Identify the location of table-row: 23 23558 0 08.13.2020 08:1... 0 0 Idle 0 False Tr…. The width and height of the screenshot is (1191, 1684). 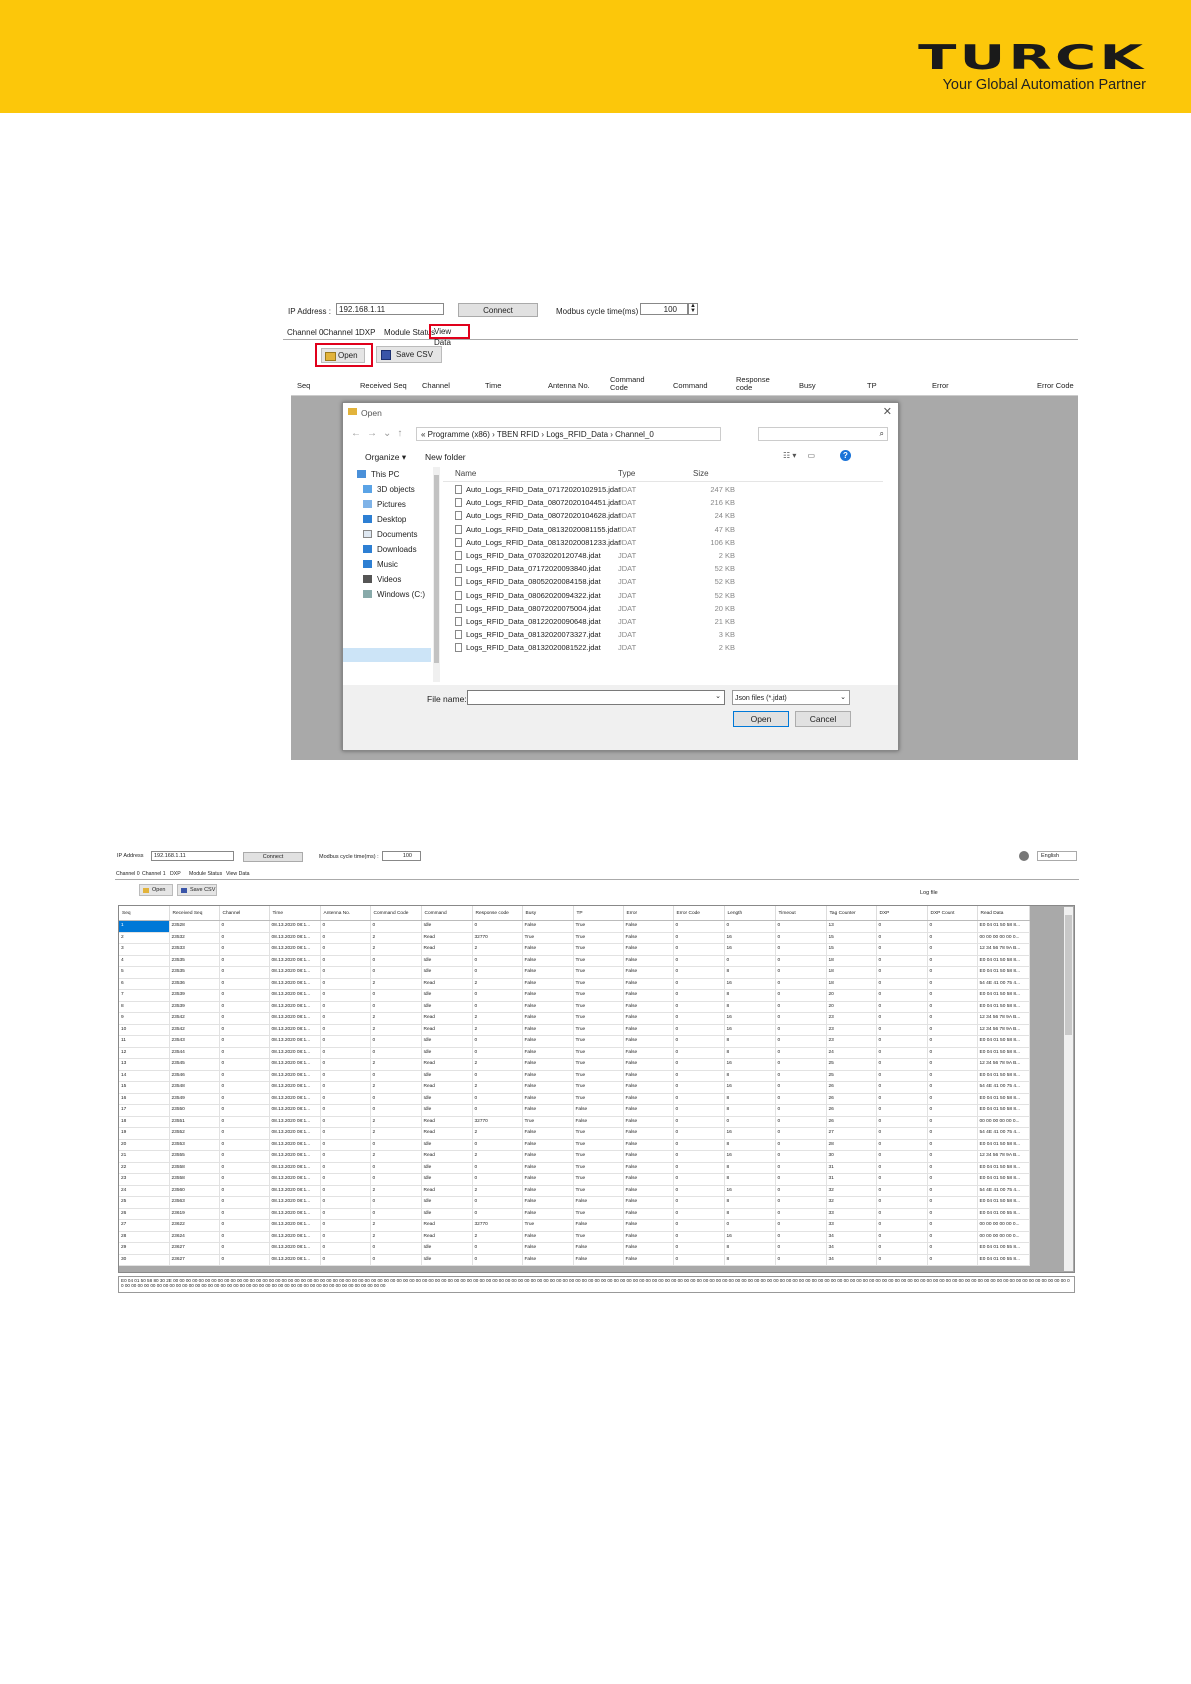
(574, 1179).